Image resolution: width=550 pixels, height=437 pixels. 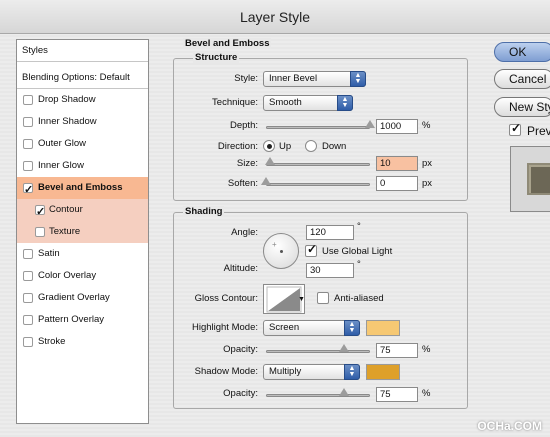 I want to click on depth-input: 1000, so click(x=397, y=126).